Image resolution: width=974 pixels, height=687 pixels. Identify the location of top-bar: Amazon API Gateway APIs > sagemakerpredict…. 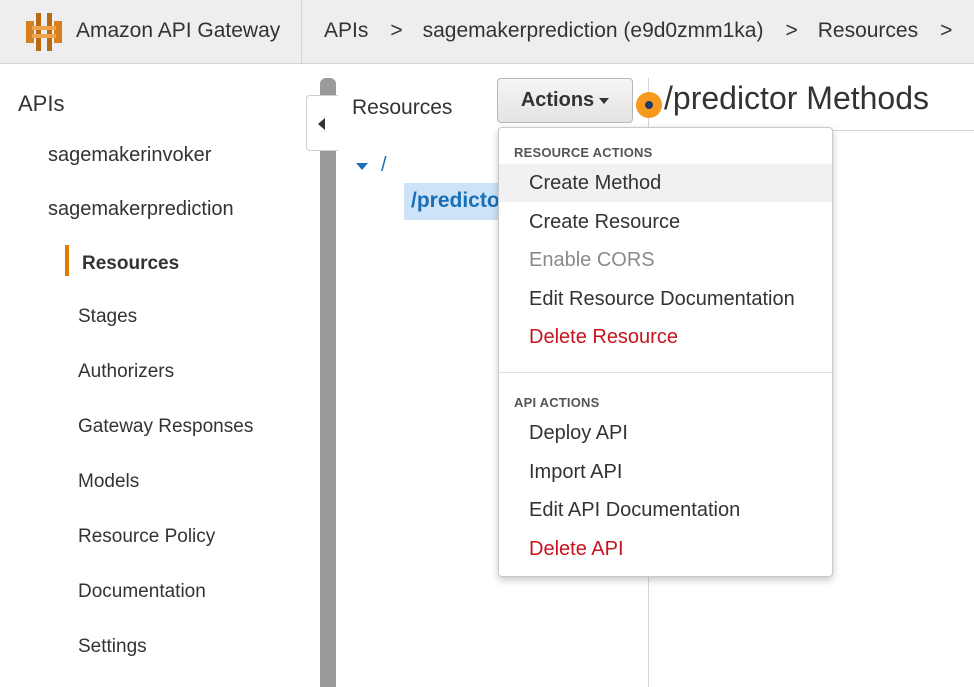
(487, 32).